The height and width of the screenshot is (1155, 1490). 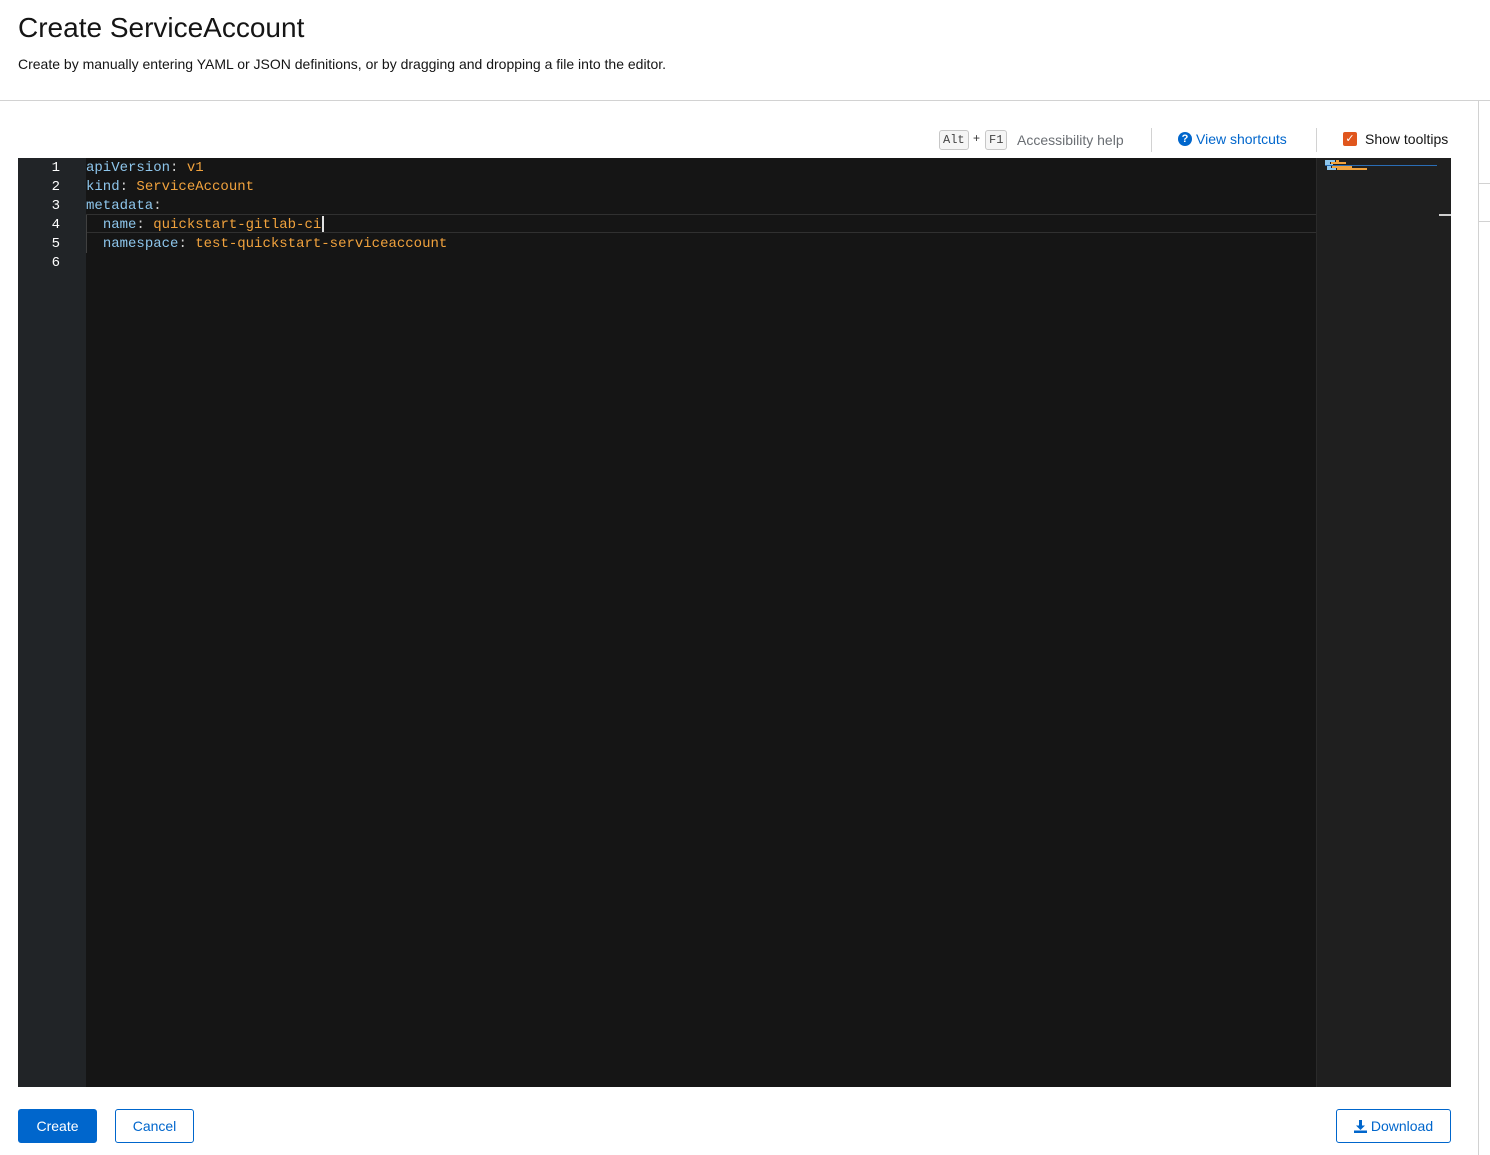 What do you see at coordinates (55, 244) in the screenshot?
I see `line-number: 5` at bounding box center [55, 244].